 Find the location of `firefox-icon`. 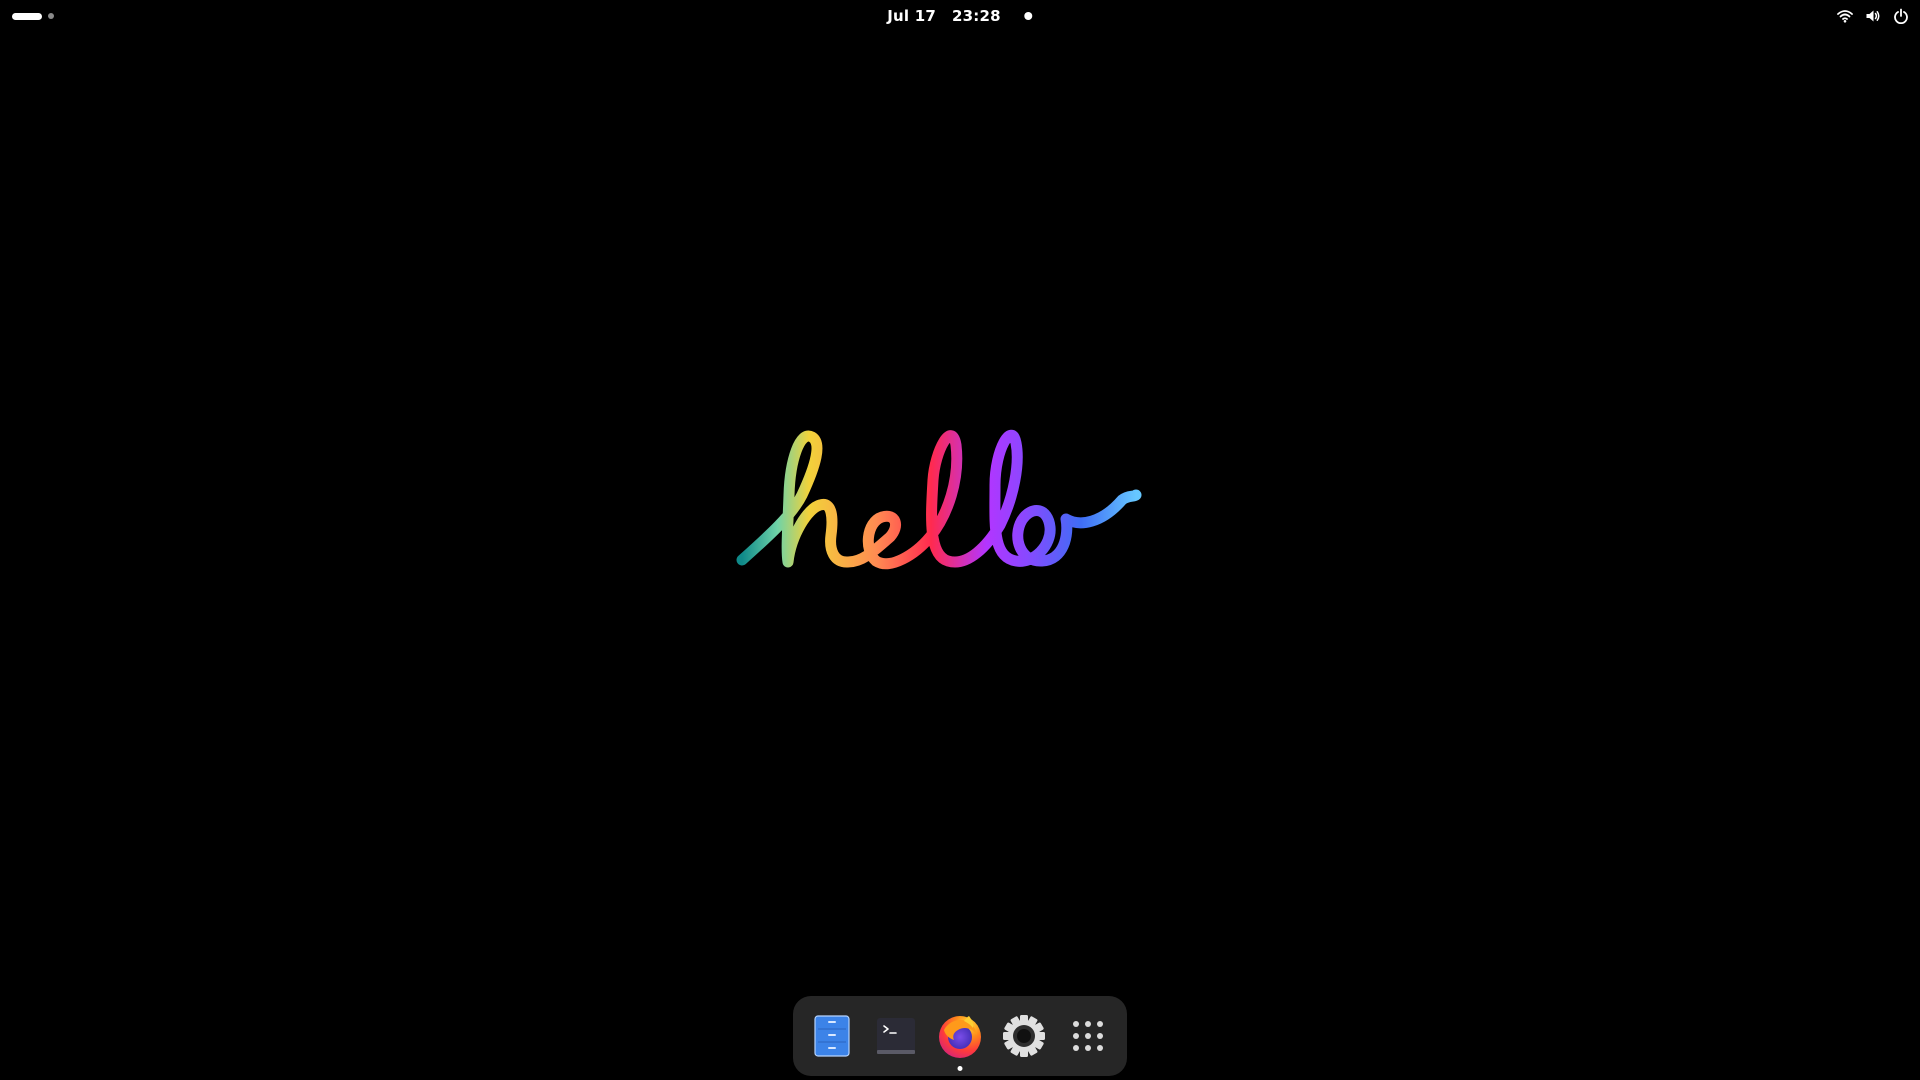

firefox-icon is located at coordinates (960, 1037).